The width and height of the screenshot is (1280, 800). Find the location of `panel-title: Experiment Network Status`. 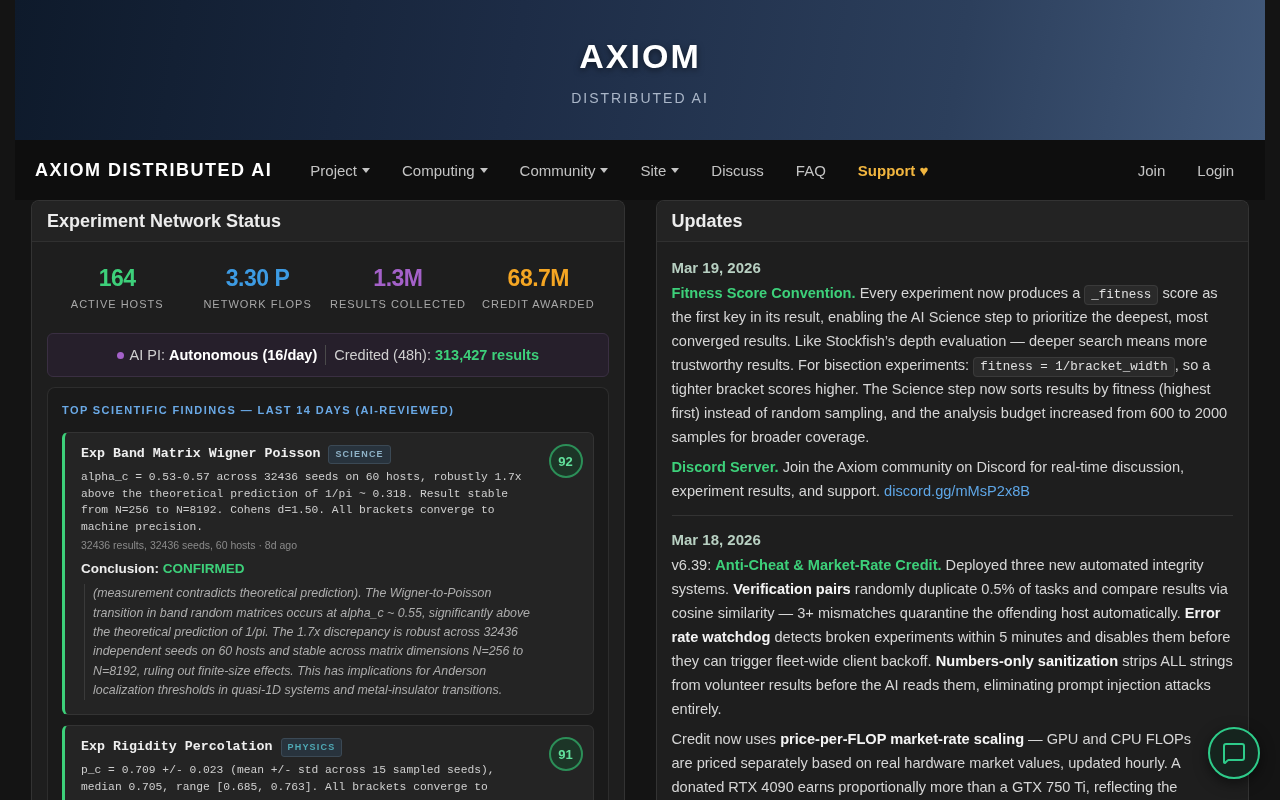

panel-title: Experiment Network Status is located at coordinates (328, 221).